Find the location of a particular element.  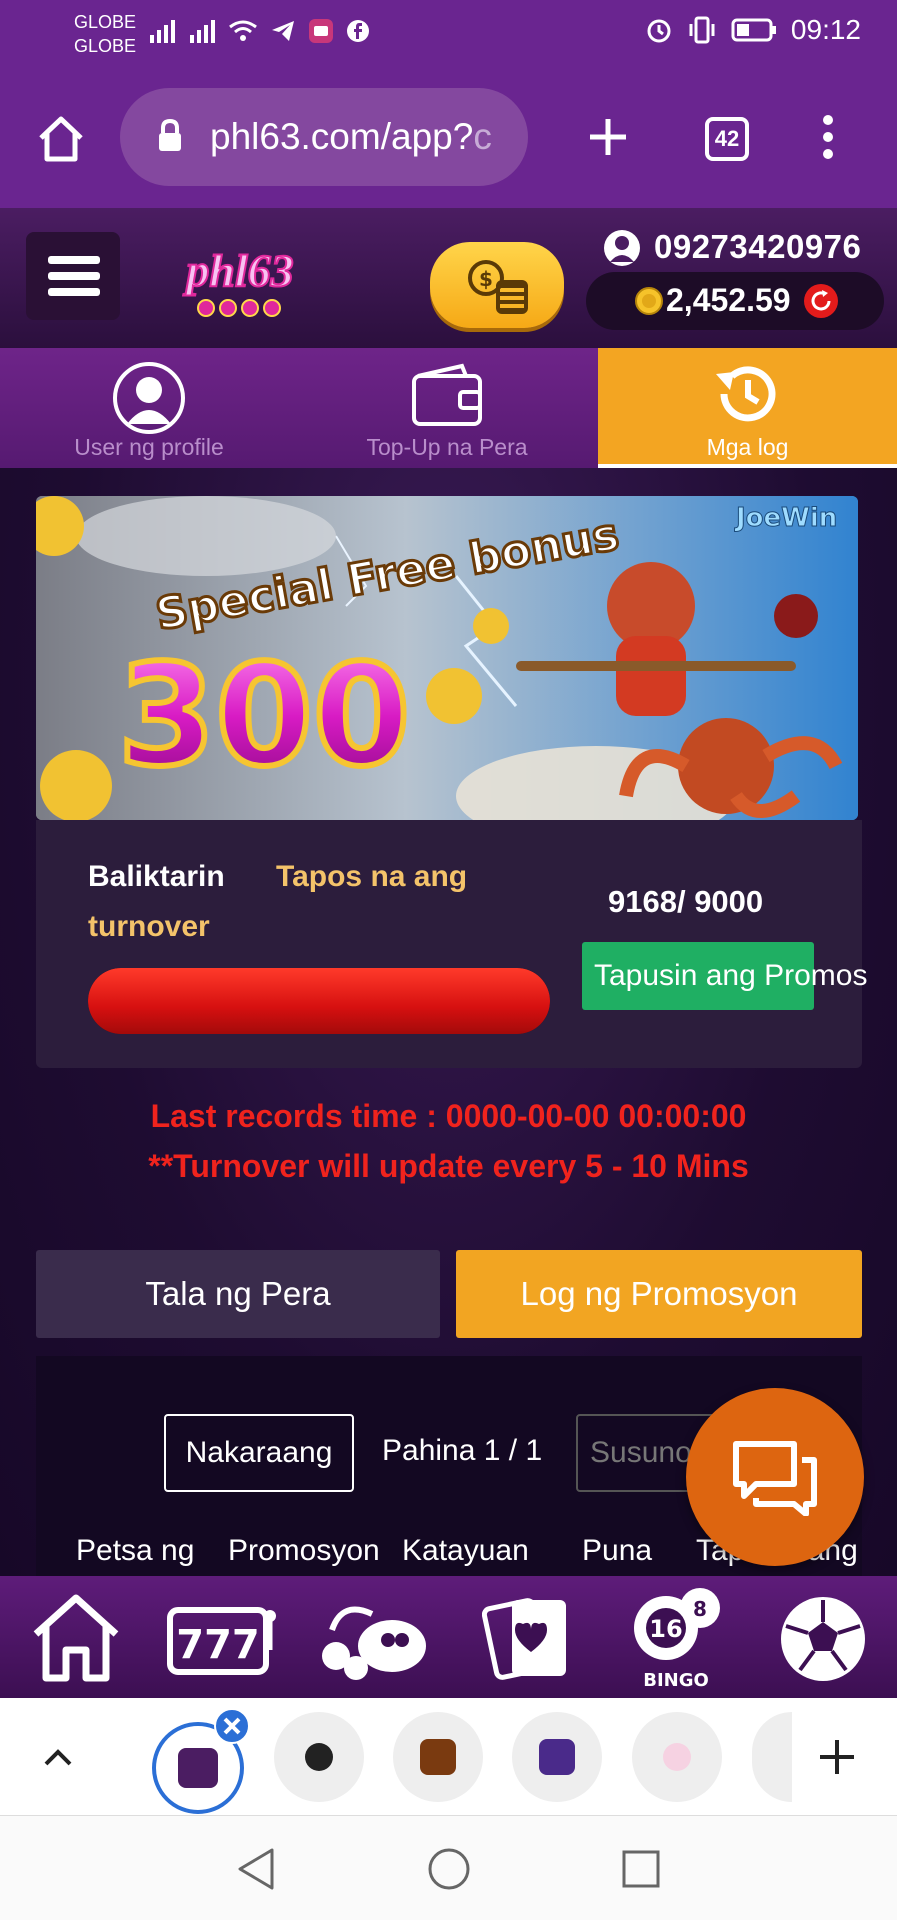

phone-number: 09273420976 is located at coordinates (758, 246).